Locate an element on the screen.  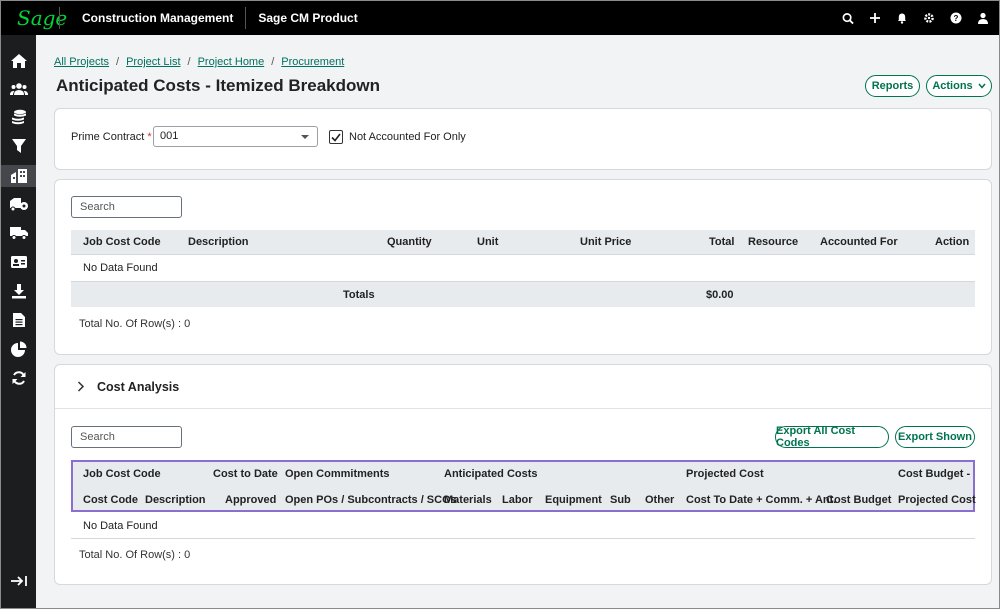
col-approved: Approved is located at coordinates (250, 500).